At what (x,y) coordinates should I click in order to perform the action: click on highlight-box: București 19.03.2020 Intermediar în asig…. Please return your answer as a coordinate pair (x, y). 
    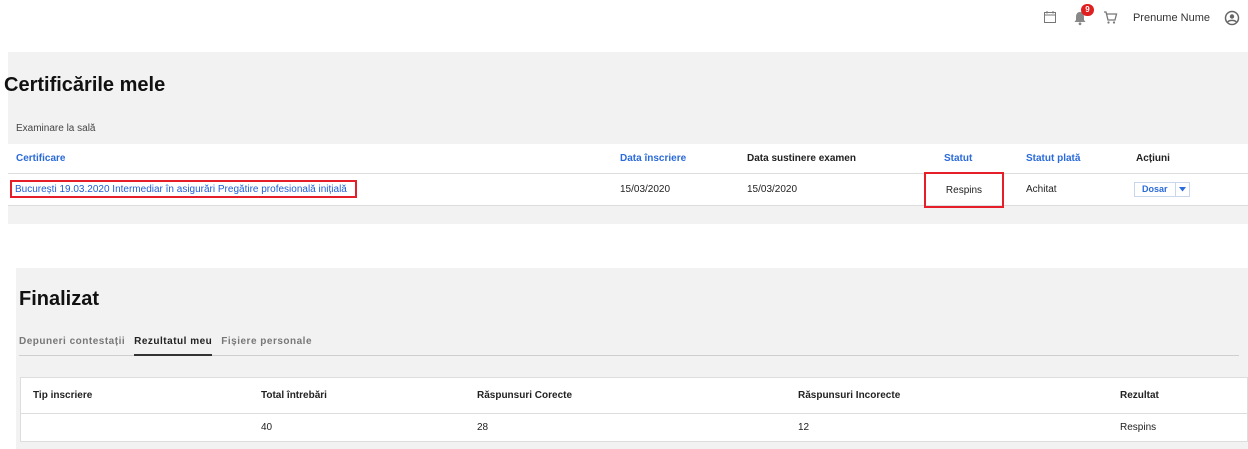
    Looking at the image, I should click on (183, 189).